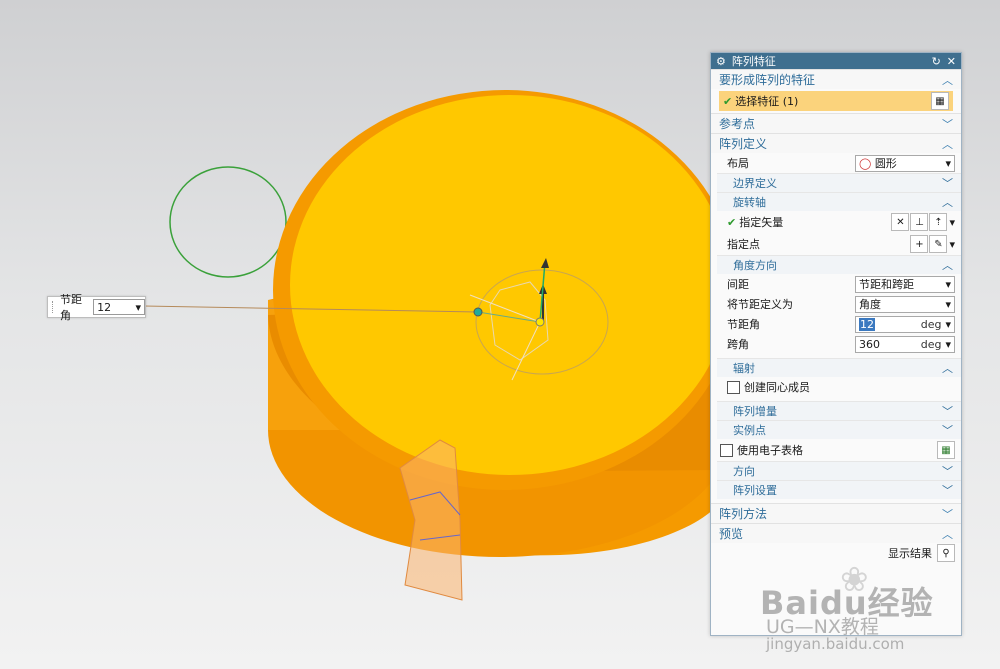 The height and width of the screenshot is (669, 1000). I want to click on pitch-angle-input: 12 deg ▾, so click(905, 324).